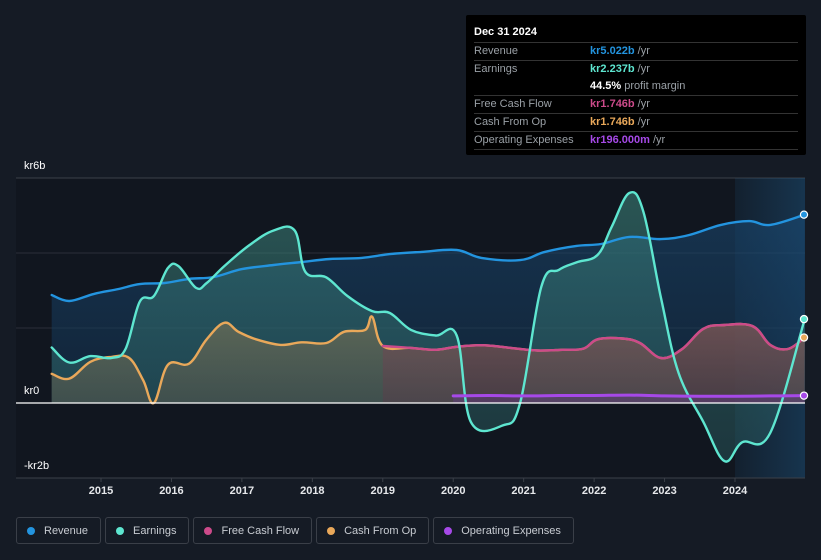  What do you see at coordinates (735, 491) in the screenshot?
I see `x-tick-label: 2024` at bounding box center [735, 491].